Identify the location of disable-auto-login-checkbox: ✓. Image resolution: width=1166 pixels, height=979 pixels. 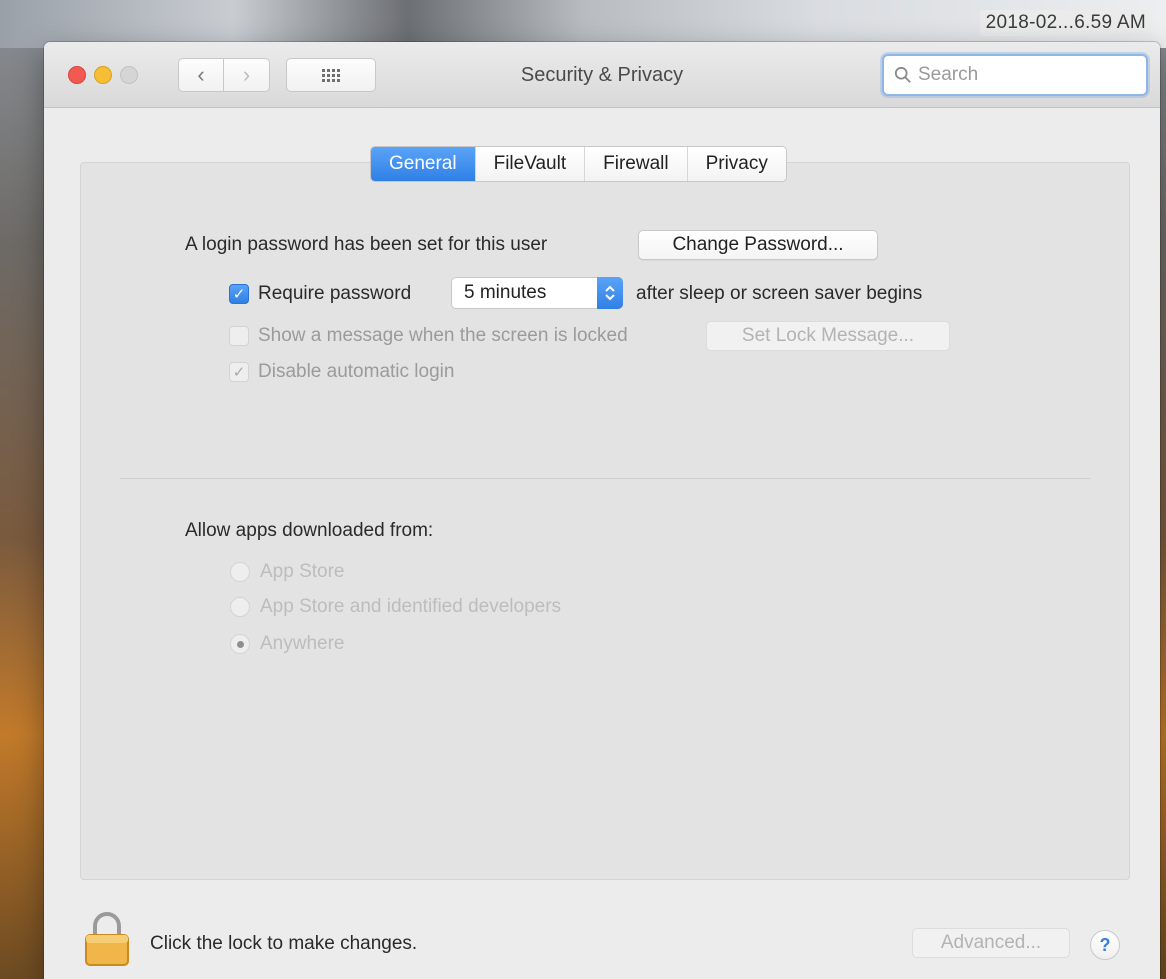
(239, 372).